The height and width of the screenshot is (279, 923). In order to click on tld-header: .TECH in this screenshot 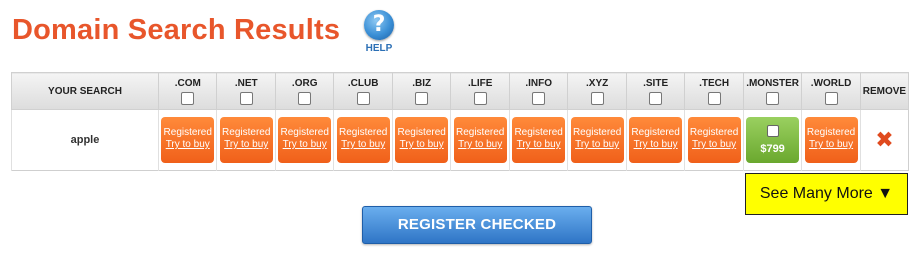, I will do `click(714, 91)`.